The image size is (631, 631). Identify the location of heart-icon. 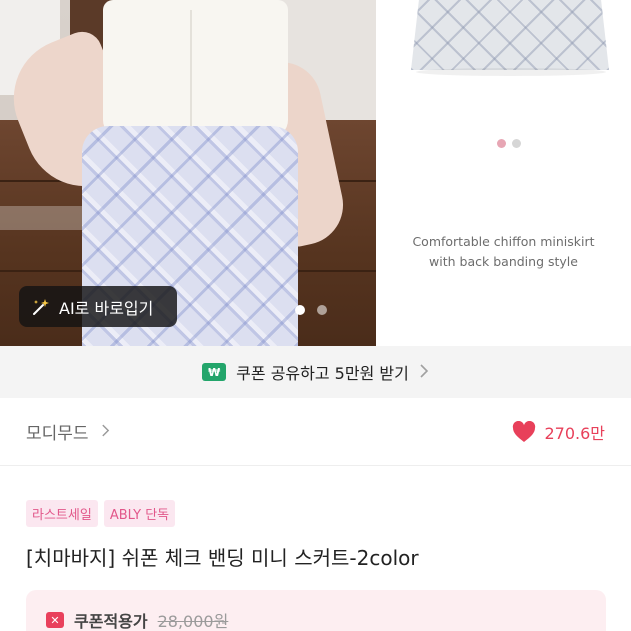
(524, 431).